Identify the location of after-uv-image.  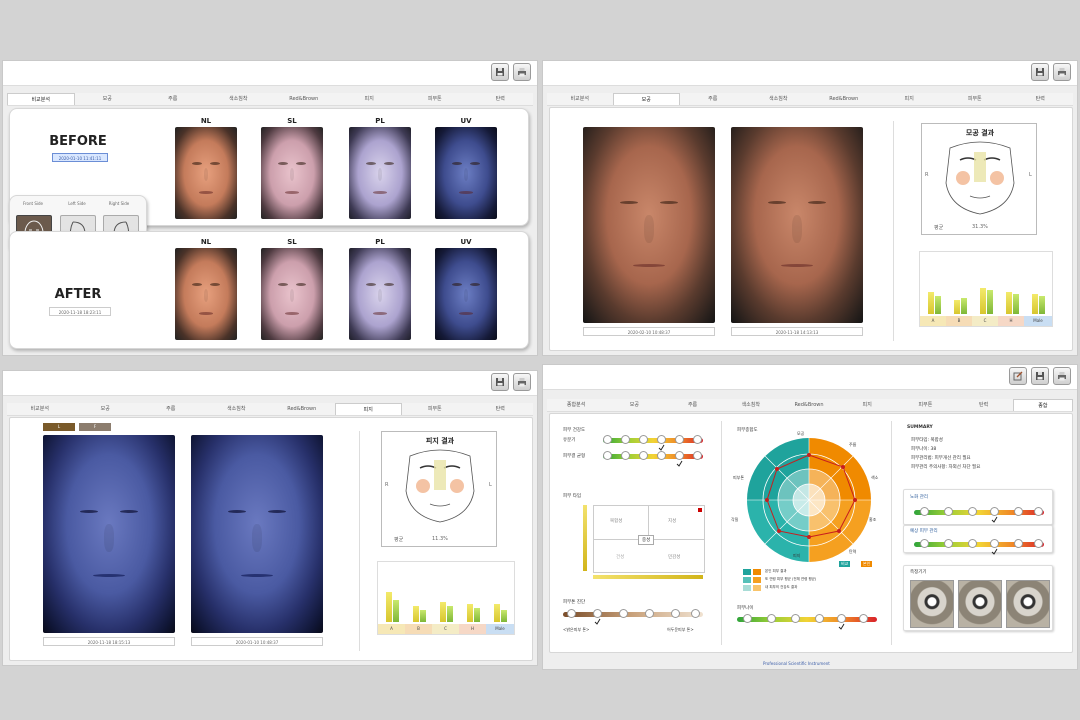
(466, 294).